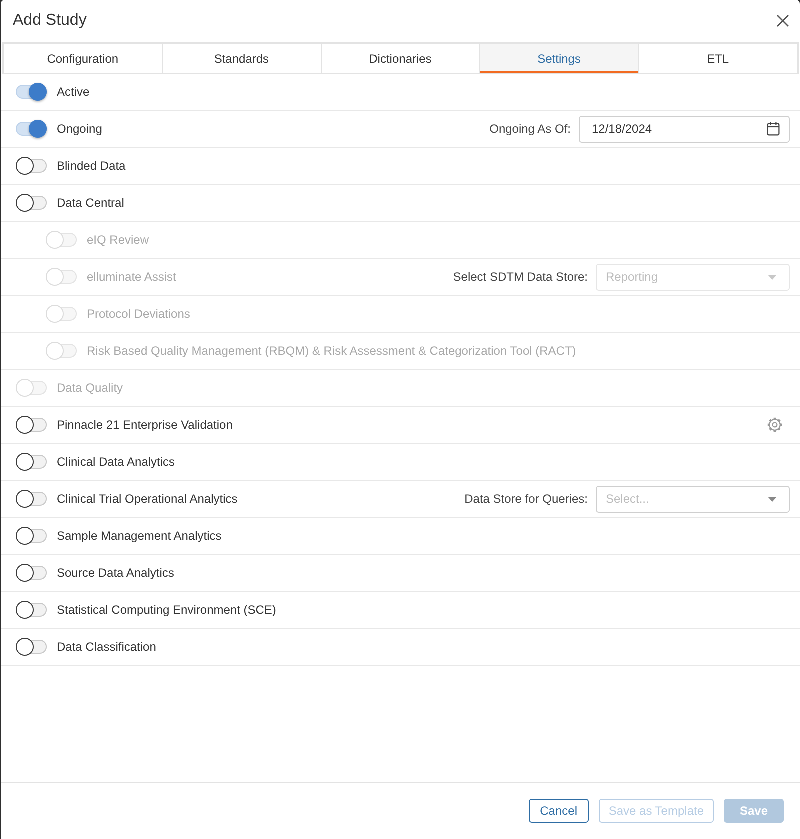 The height and width of the screenshot is (839, 800). I want to click on tab: Settings, so click(560, 58).